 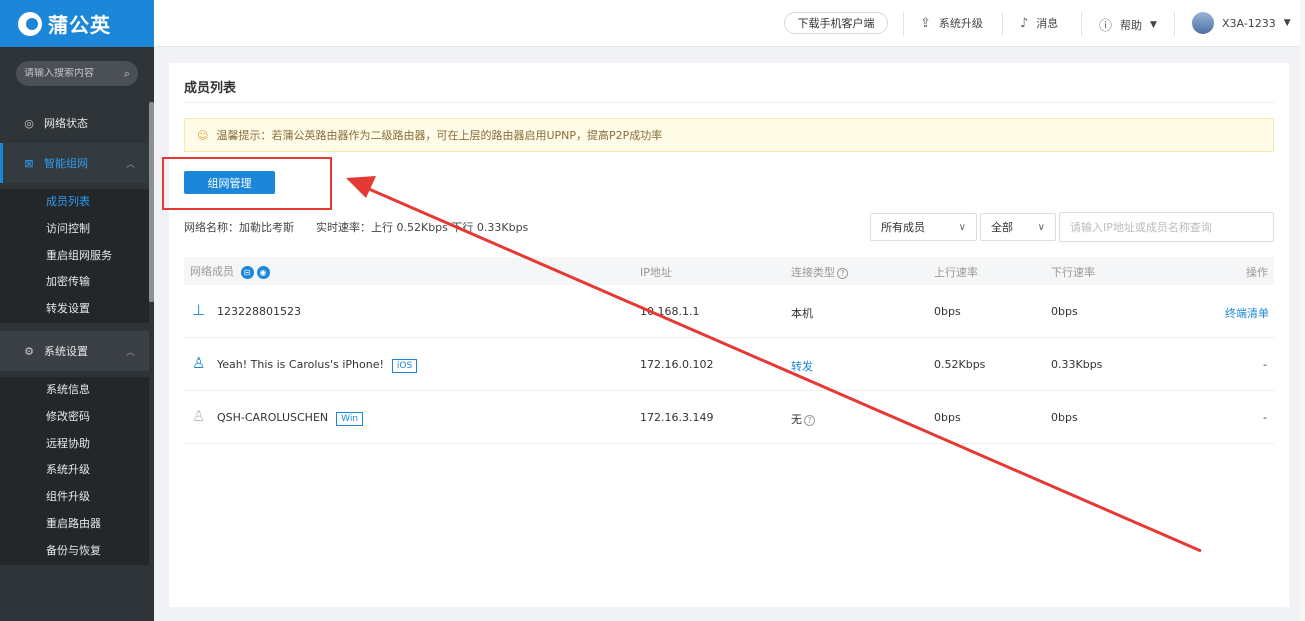 What do you see at coordinates (74, 551) in the screenshot?
I see `sidebar-item-backup-restore: 备份与恢复` at bounding box center [74, 551].